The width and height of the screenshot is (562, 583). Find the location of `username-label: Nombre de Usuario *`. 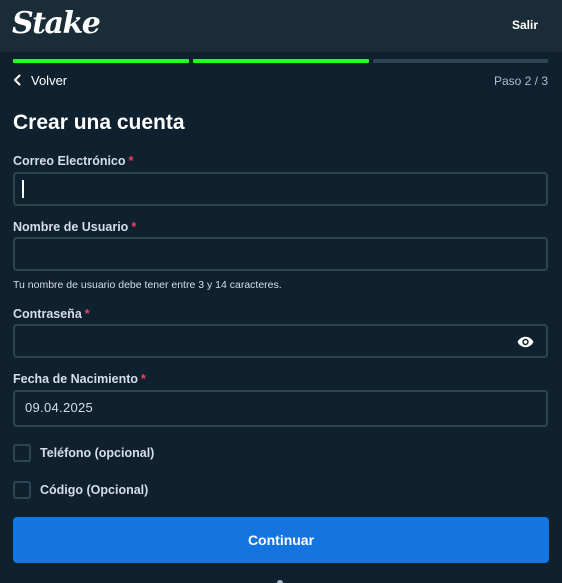

username-label: Nombre de Usuario * is located at coordinates (74, 227).